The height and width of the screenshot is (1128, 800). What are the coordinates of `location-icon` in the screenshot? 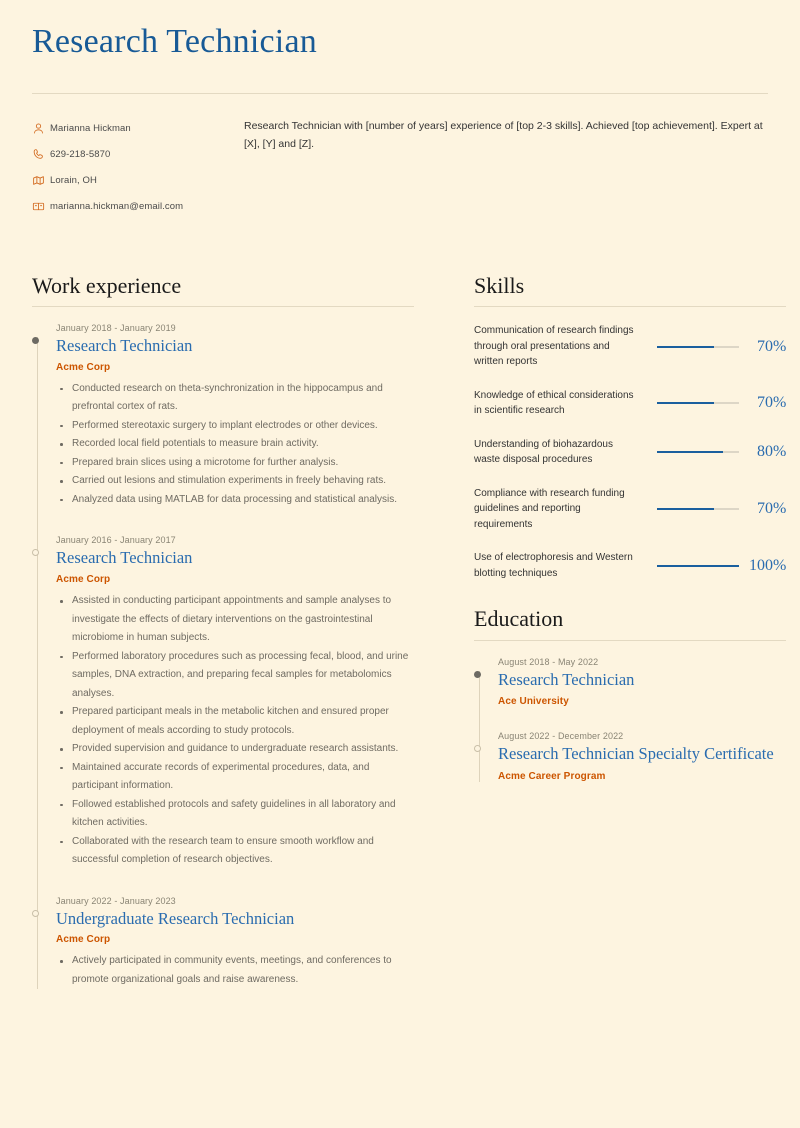 It's located at (41, 180).